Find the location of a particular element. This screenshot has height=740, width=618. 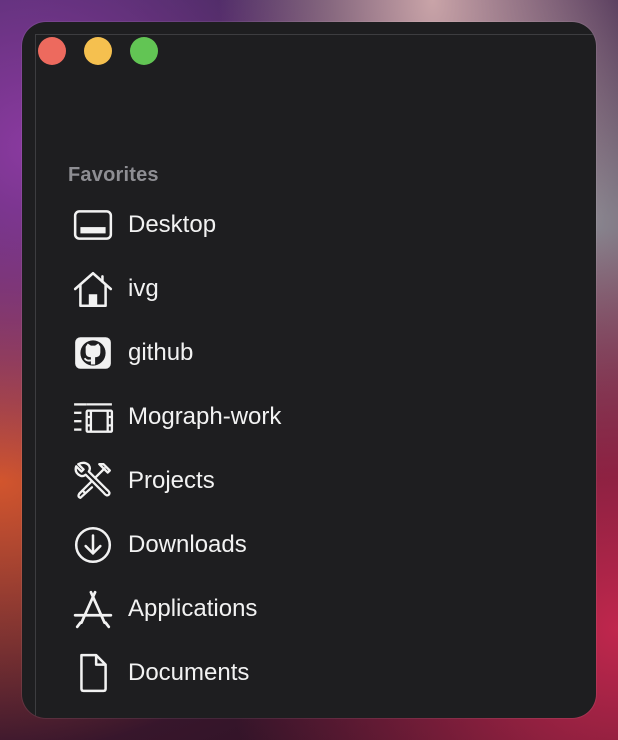

traffic-lights is located at coordinates (98, 51).